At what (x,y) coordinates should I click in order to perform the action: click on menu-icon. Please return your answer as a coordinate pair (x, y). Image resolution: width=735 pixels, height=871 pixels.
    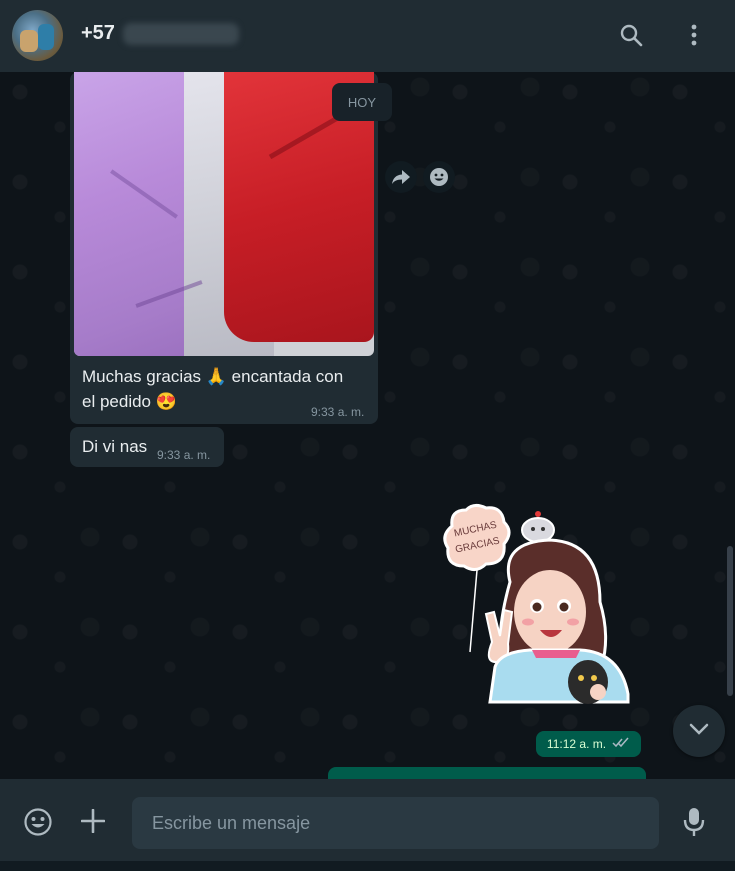
    Looking at the image, I should click on (694, 35).